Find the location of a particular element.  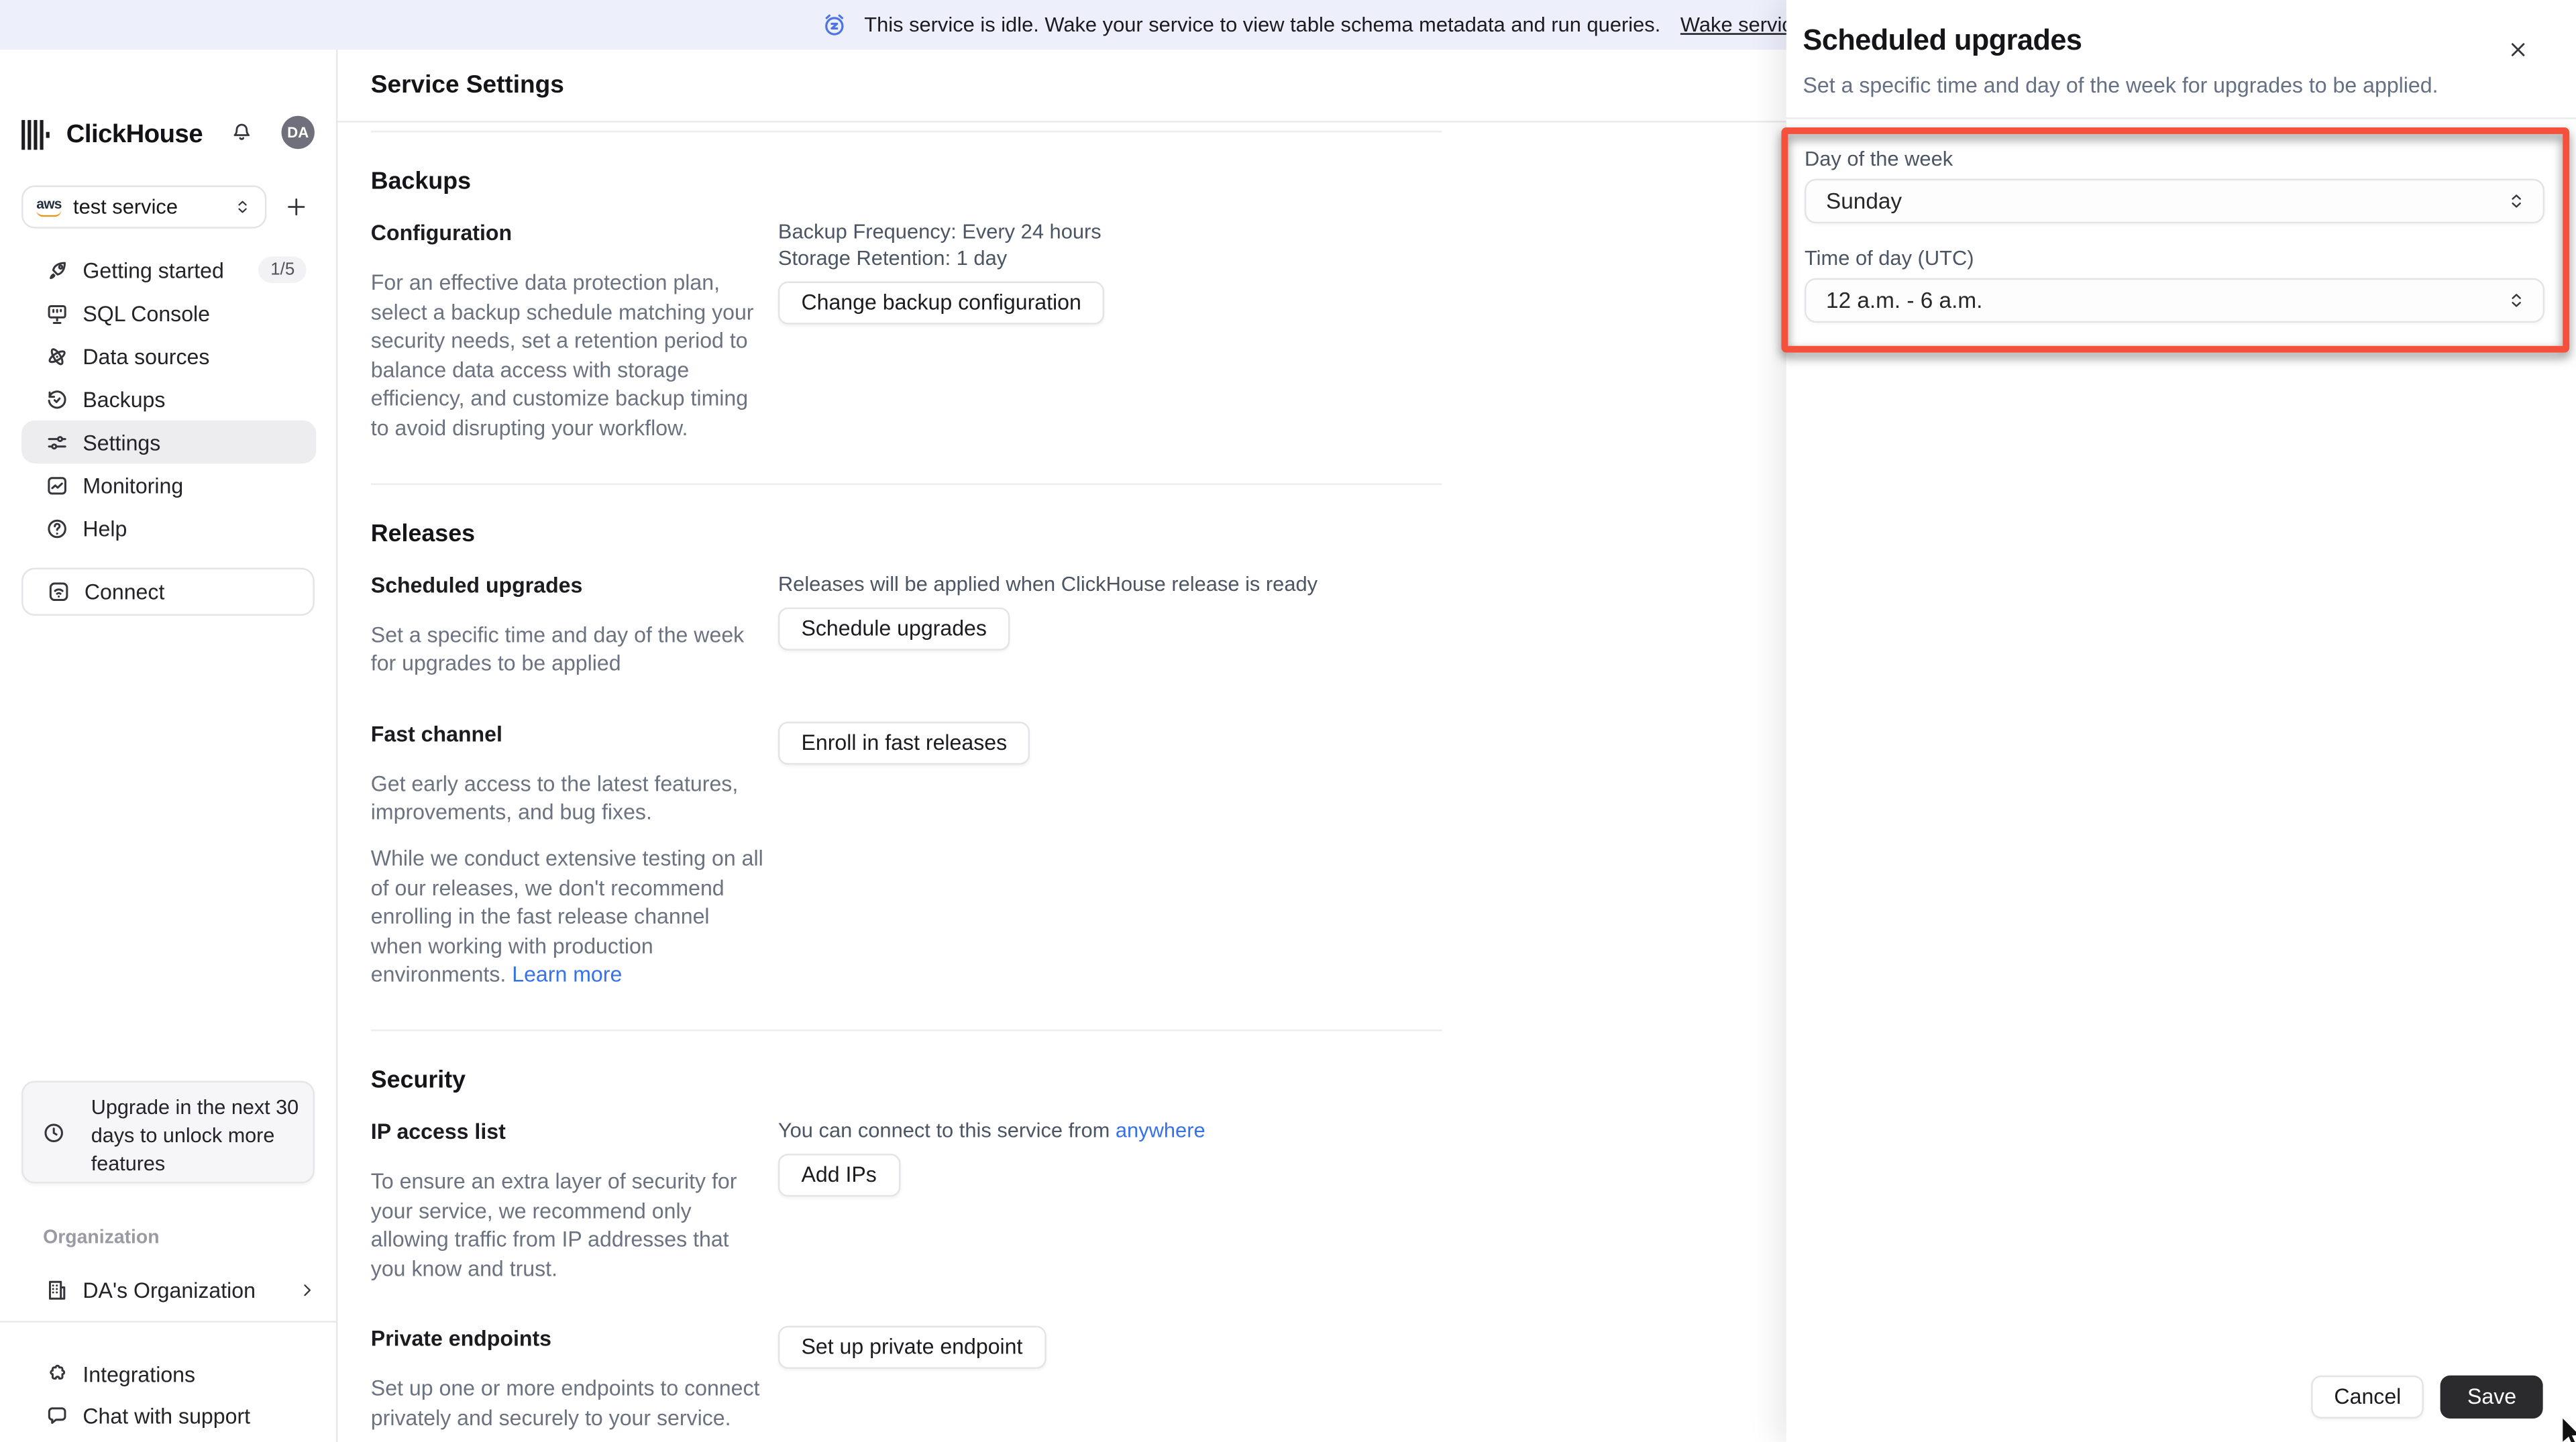

section-title-backups: Backups is located at coordinates (420, 182).